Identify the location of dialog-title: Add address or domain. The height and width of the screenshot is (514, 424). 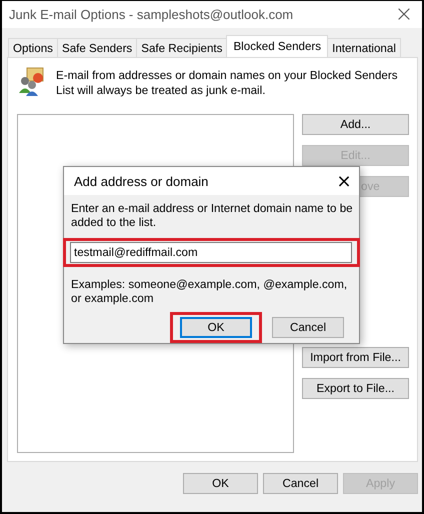
(141, 181).